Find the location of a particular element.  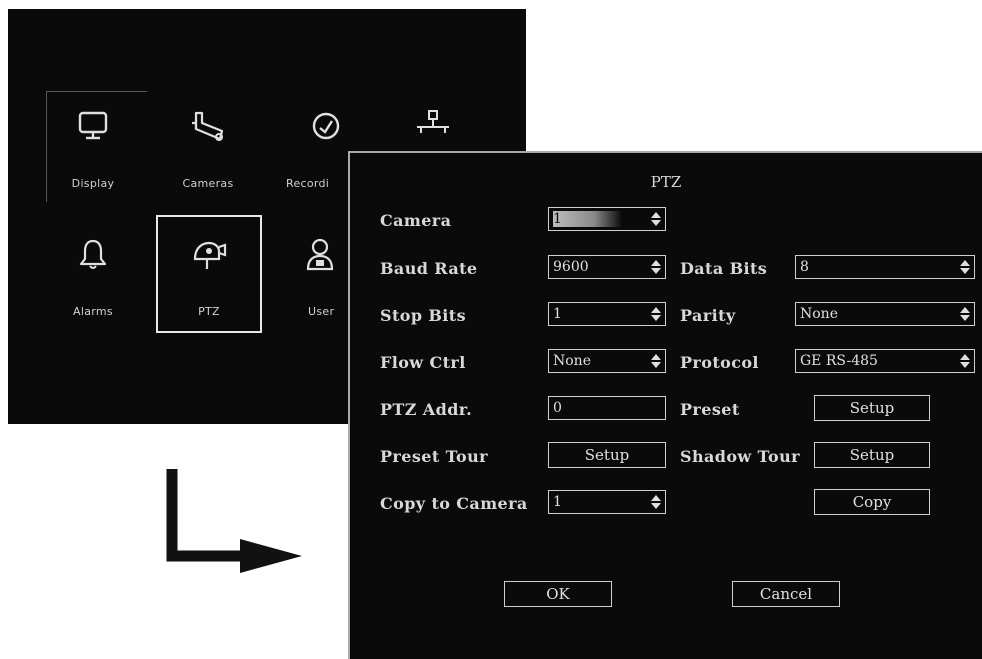

ptz-addr-value: 0 is located at coordinates (557, 408).